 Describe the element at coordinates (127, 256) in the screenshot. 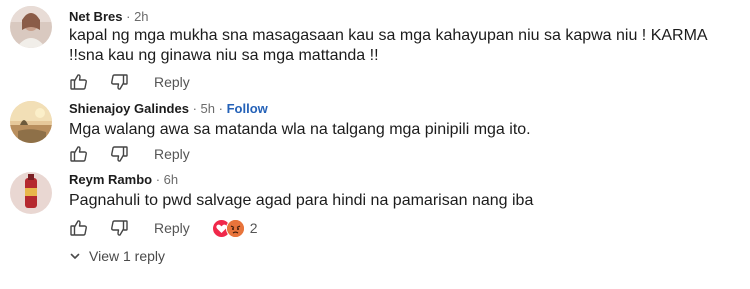

I see `view-replies-label: View 1 reply` at that location.